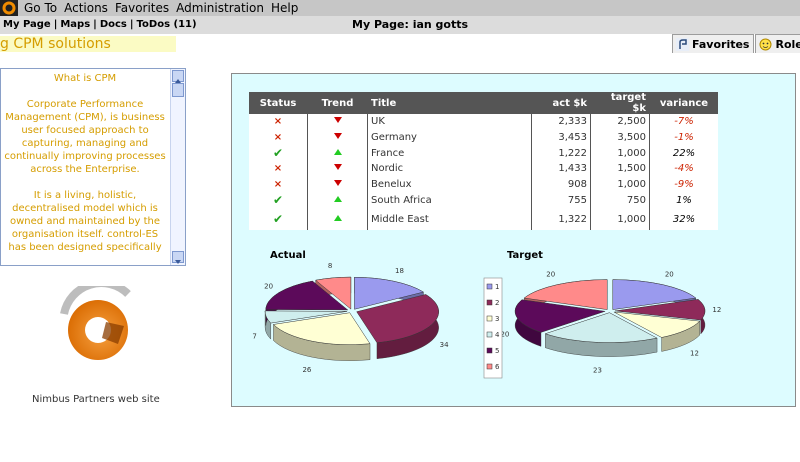  I want to click on page-title: My Page: ian gotts, so click(410, 24).